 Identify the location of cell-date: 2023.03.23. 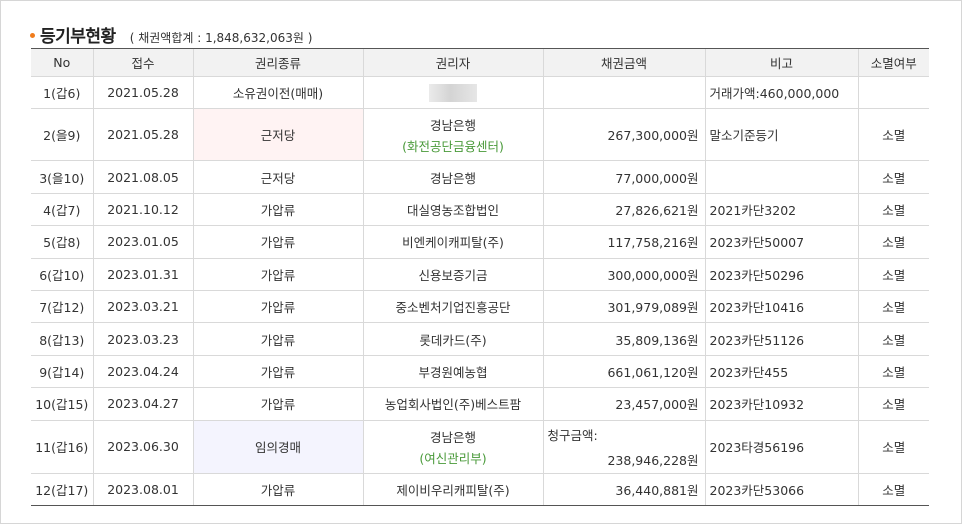
(142, 339).